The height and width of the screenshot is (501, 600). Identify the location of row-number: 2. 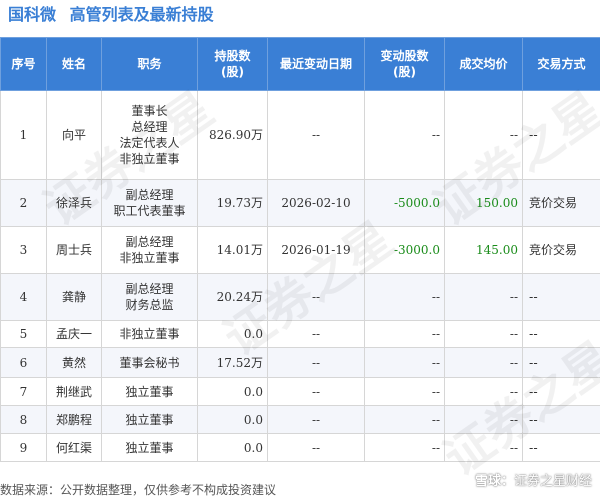
(23, 203).